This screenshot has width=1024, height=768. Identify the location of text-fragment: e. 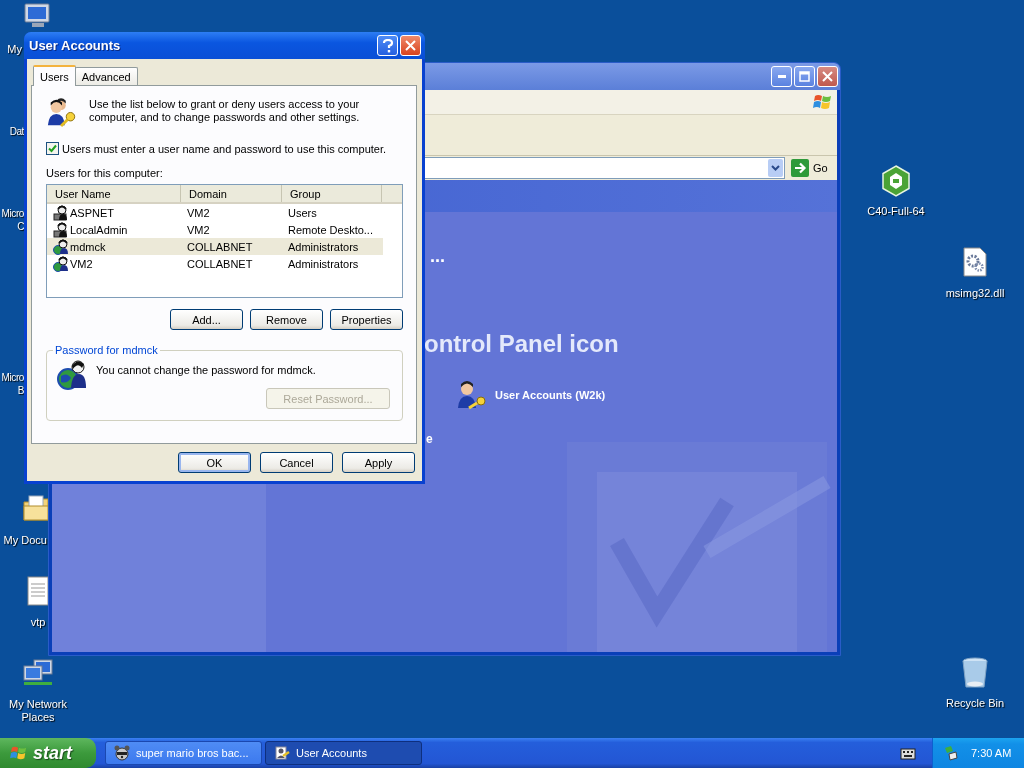
(429, 439).